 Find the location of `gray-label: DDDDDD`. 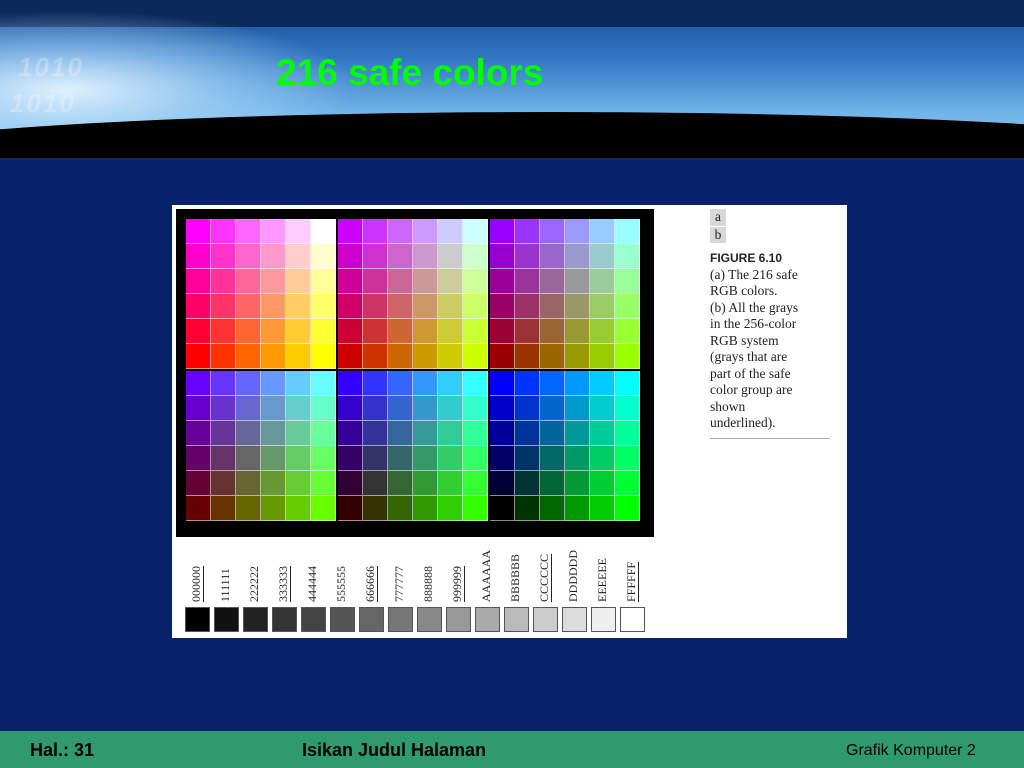

gray-label: DDDDDD is located at coordinates (573, 576).